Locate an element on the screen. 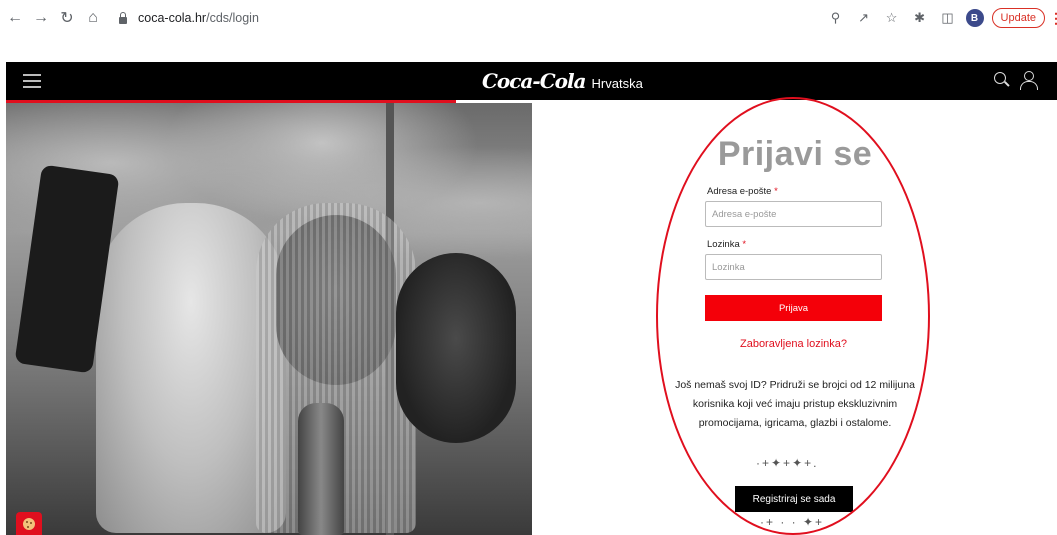 The image size is (1057, 535). page-title: Prijavi se is located at coordinates (795, 154).